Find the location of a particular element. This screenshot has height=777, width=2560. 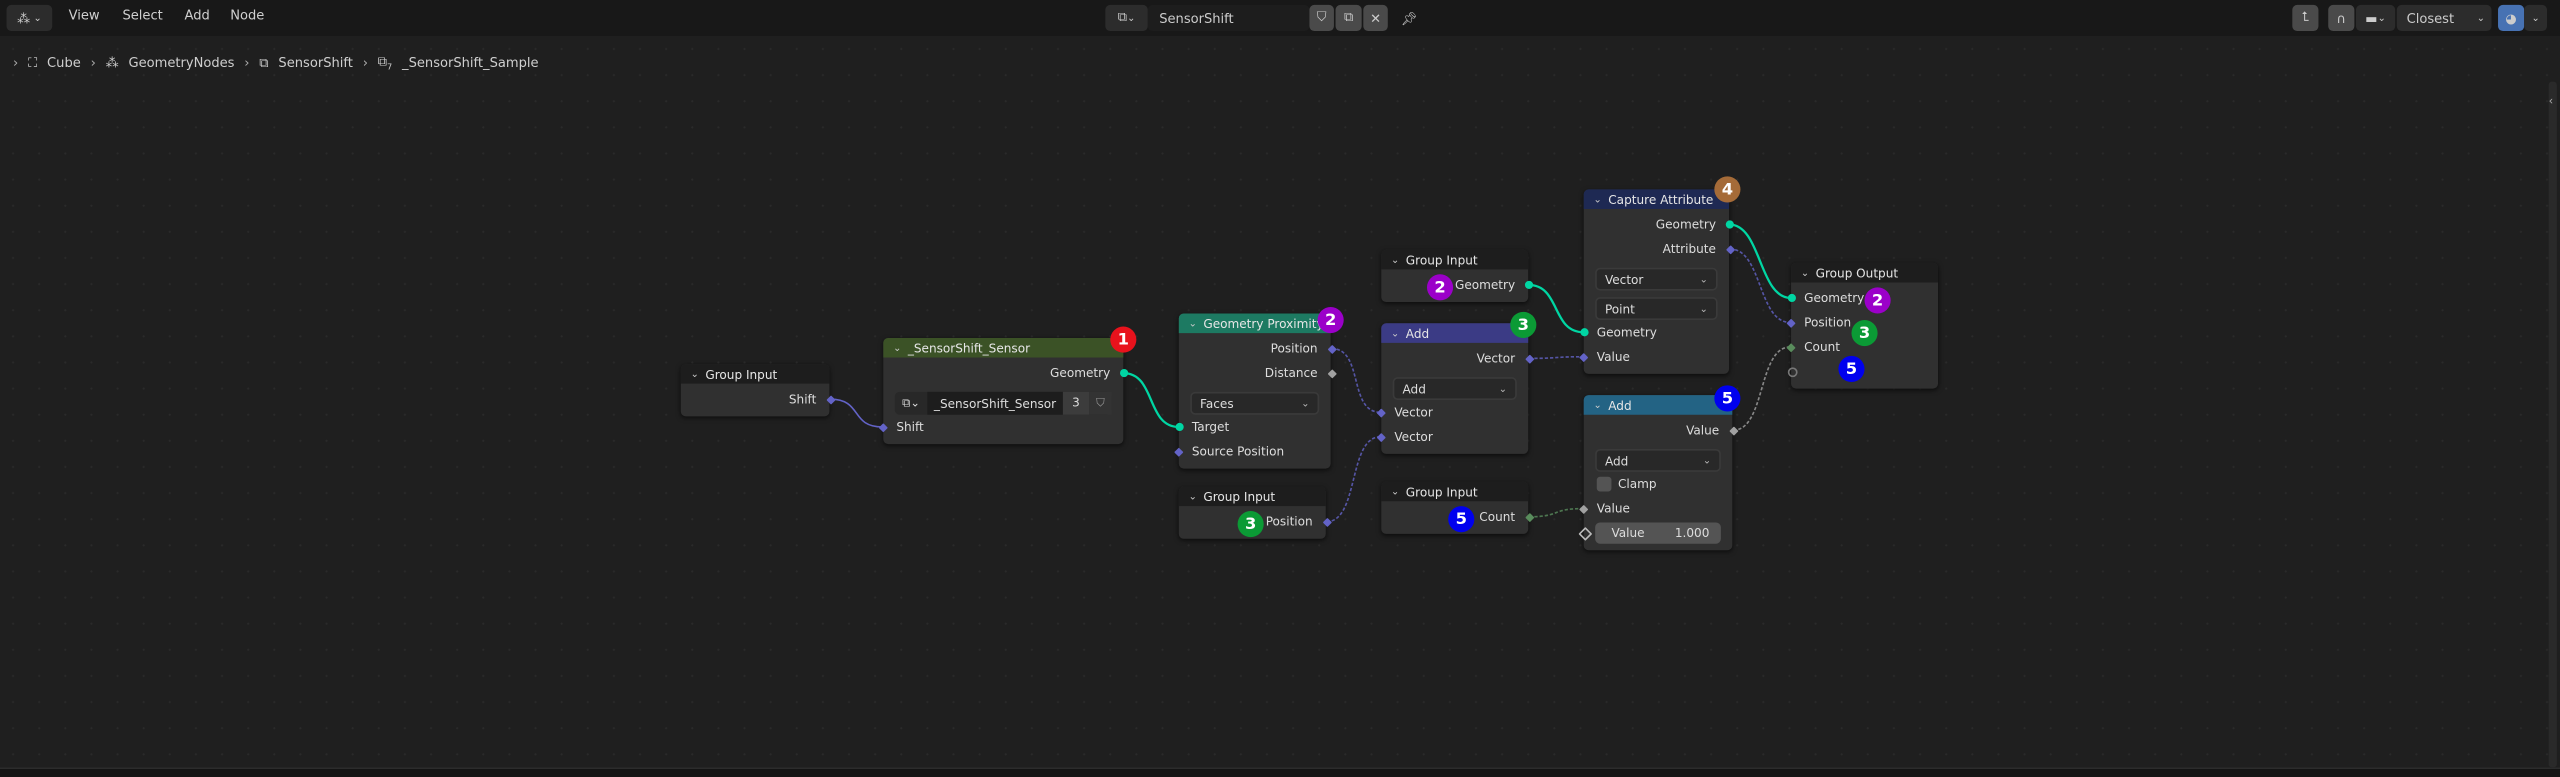

socket-label: Count is located at coordinates (1822, 347).